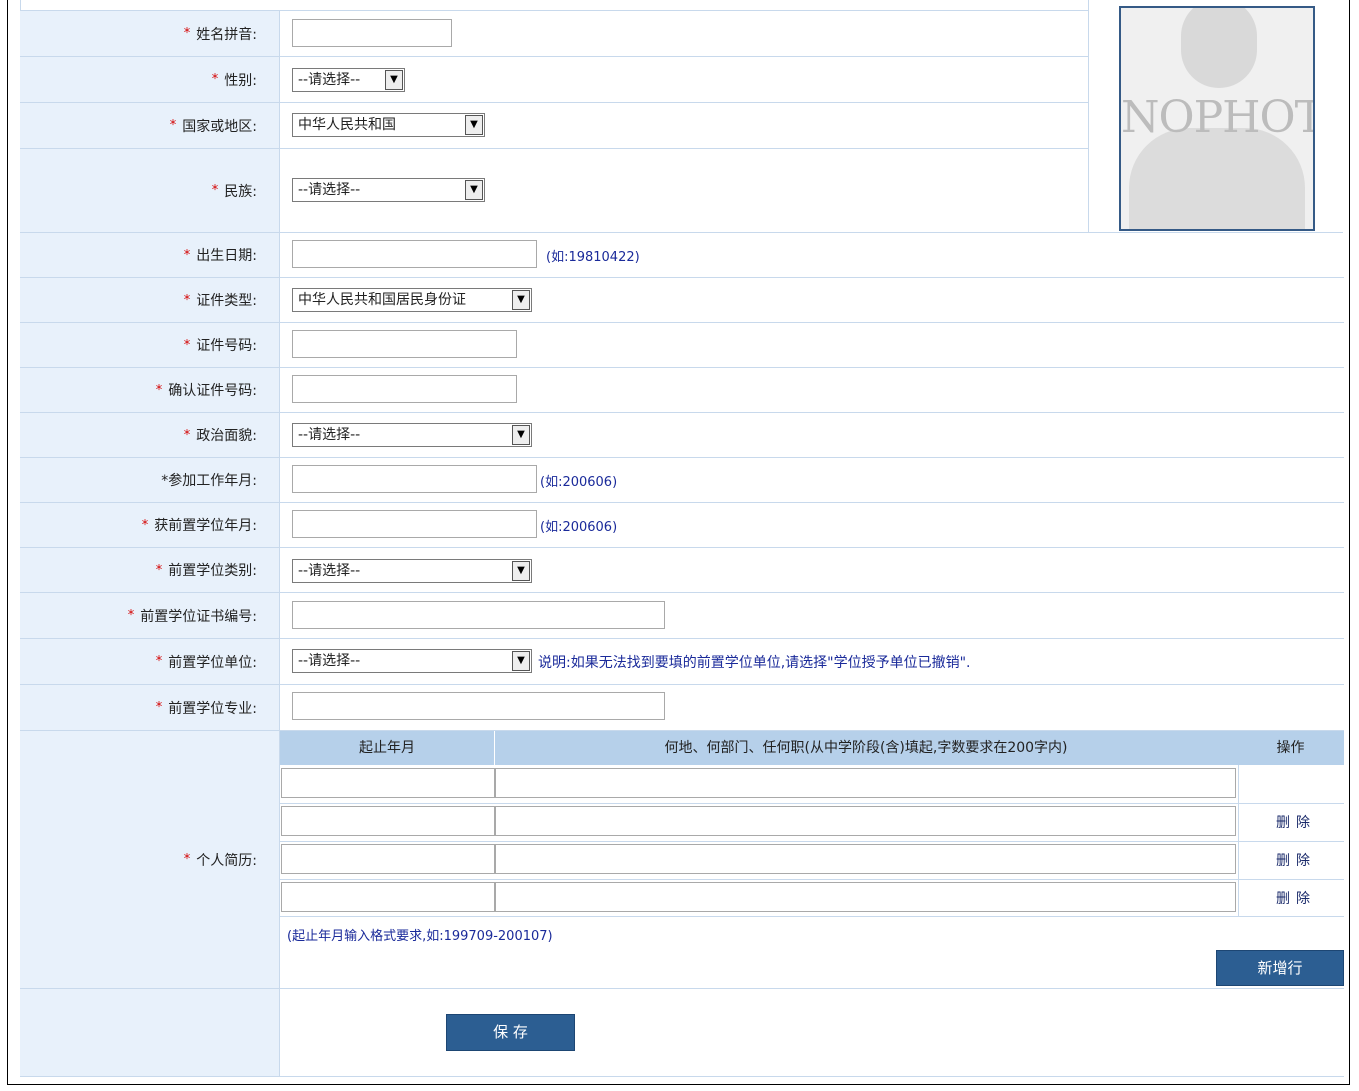 This screenshot has width=1359, height=1091. I want to click on label-birthdate: * 出生日期:, so click(149, 255).